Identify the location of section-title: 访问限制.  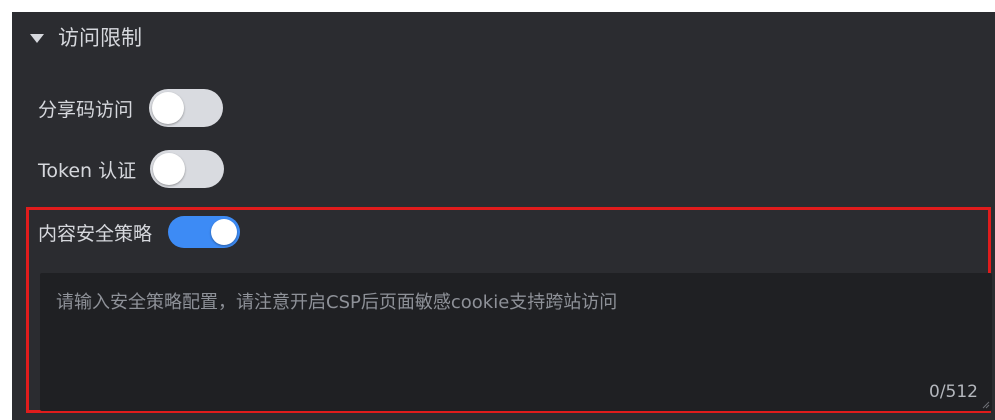
(100, 38).